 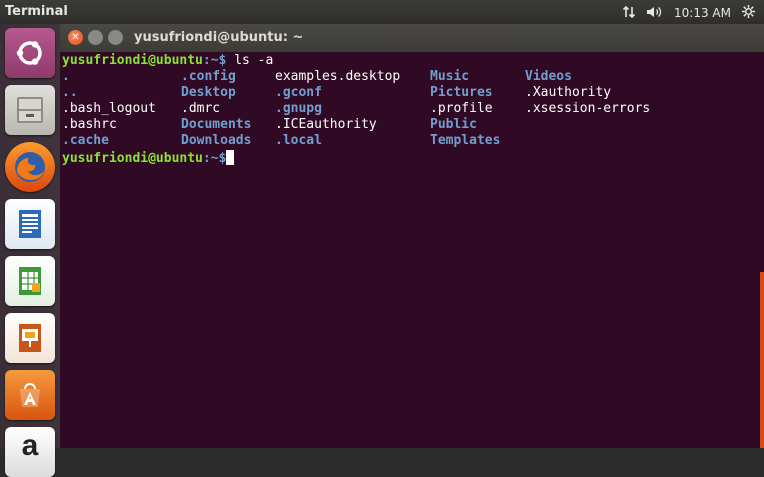 I want to click on firefox-icon, so click(x=30, y=167).